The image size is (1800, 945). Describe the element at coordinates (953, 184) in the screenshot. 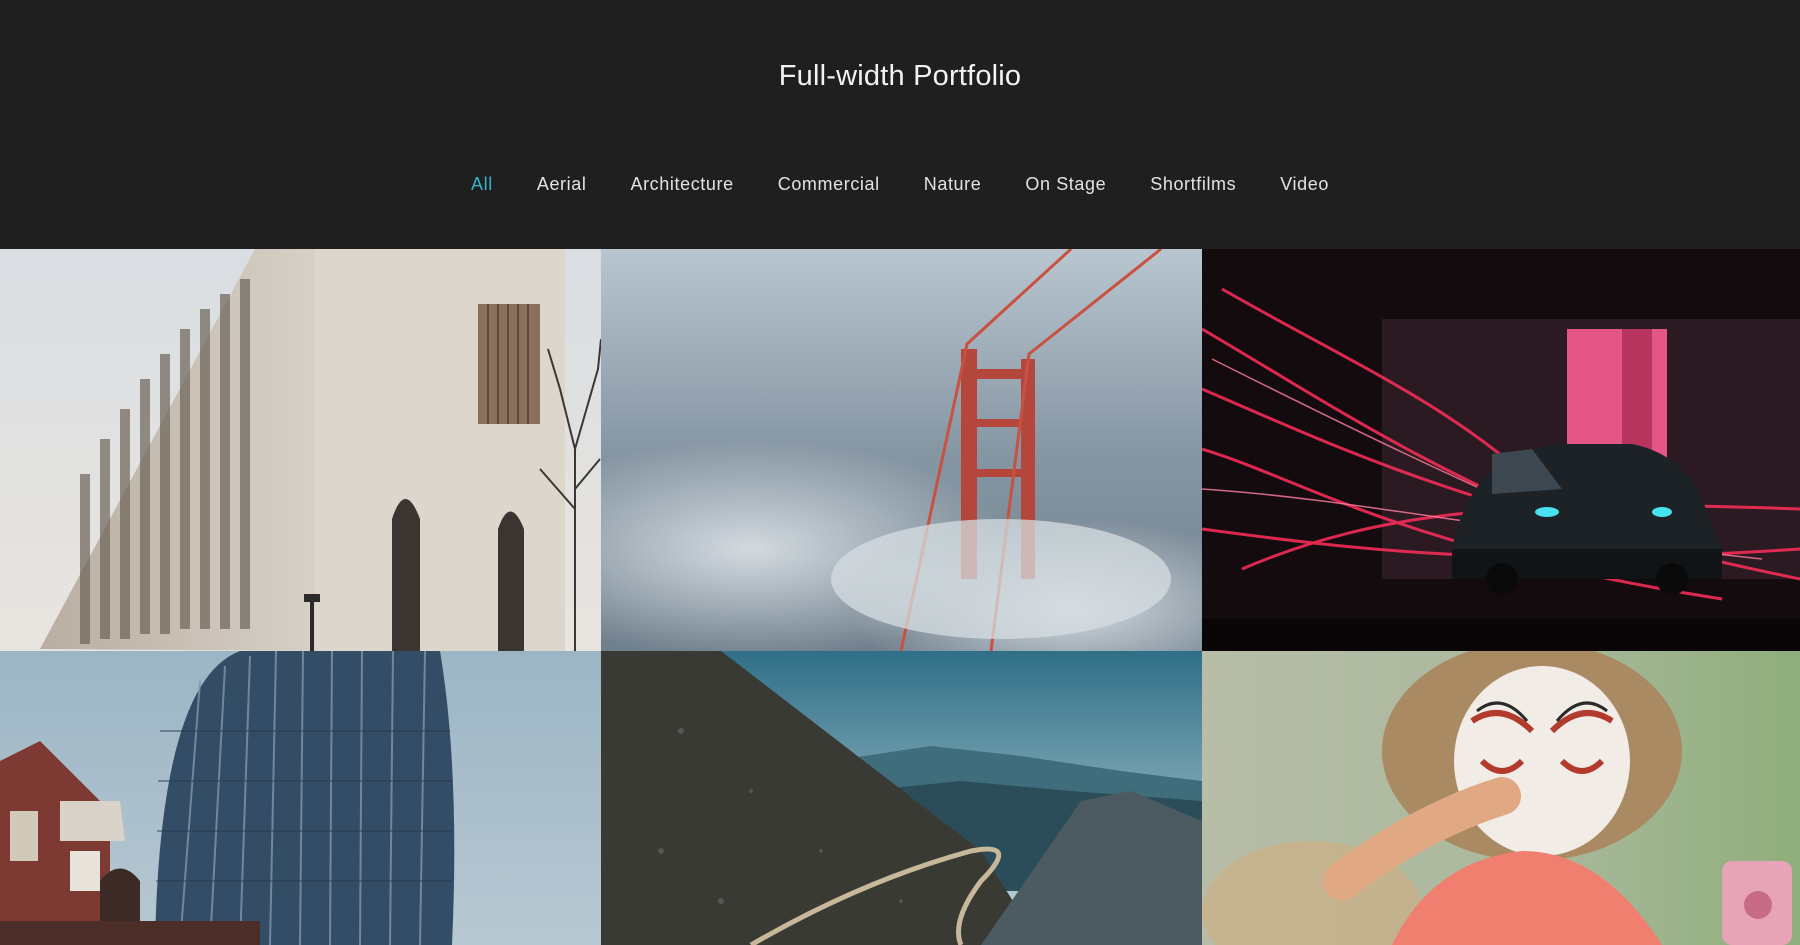

I see `filter-nature: Nature` at that location.